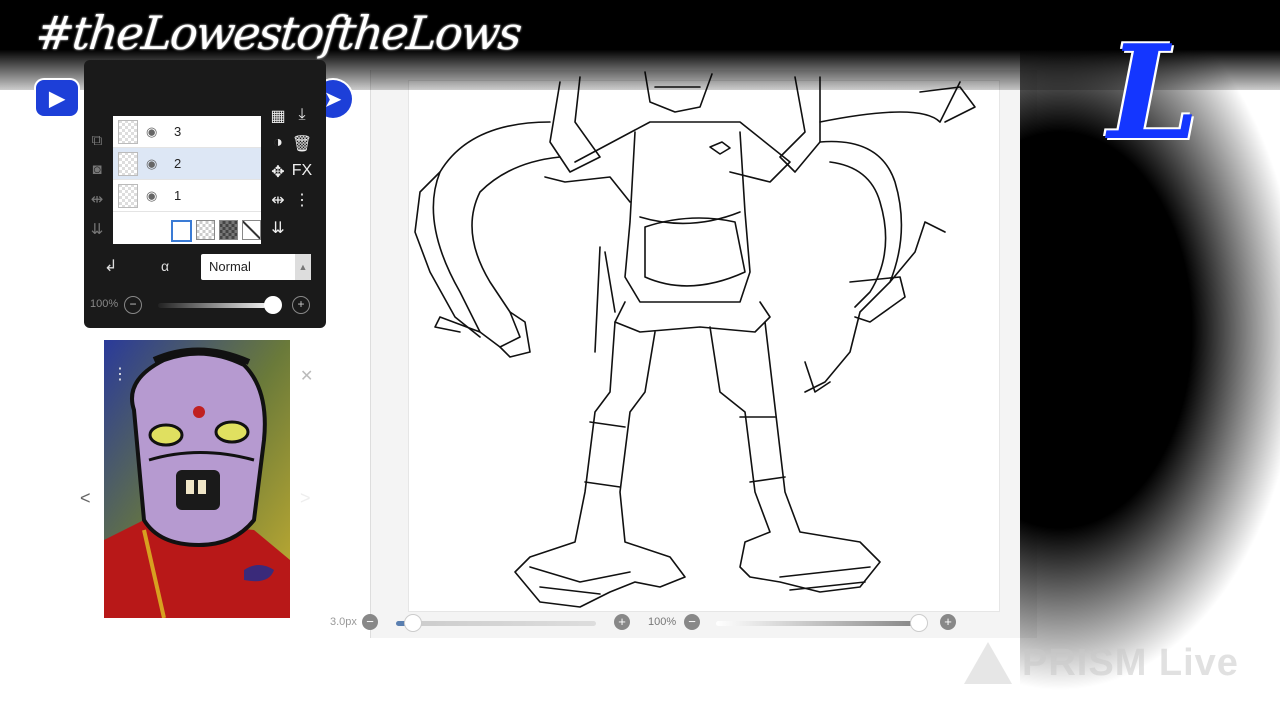 This screenshot has width=1280, height=720. I want to click on watermark: PRISM Live, so click(1130, 663).